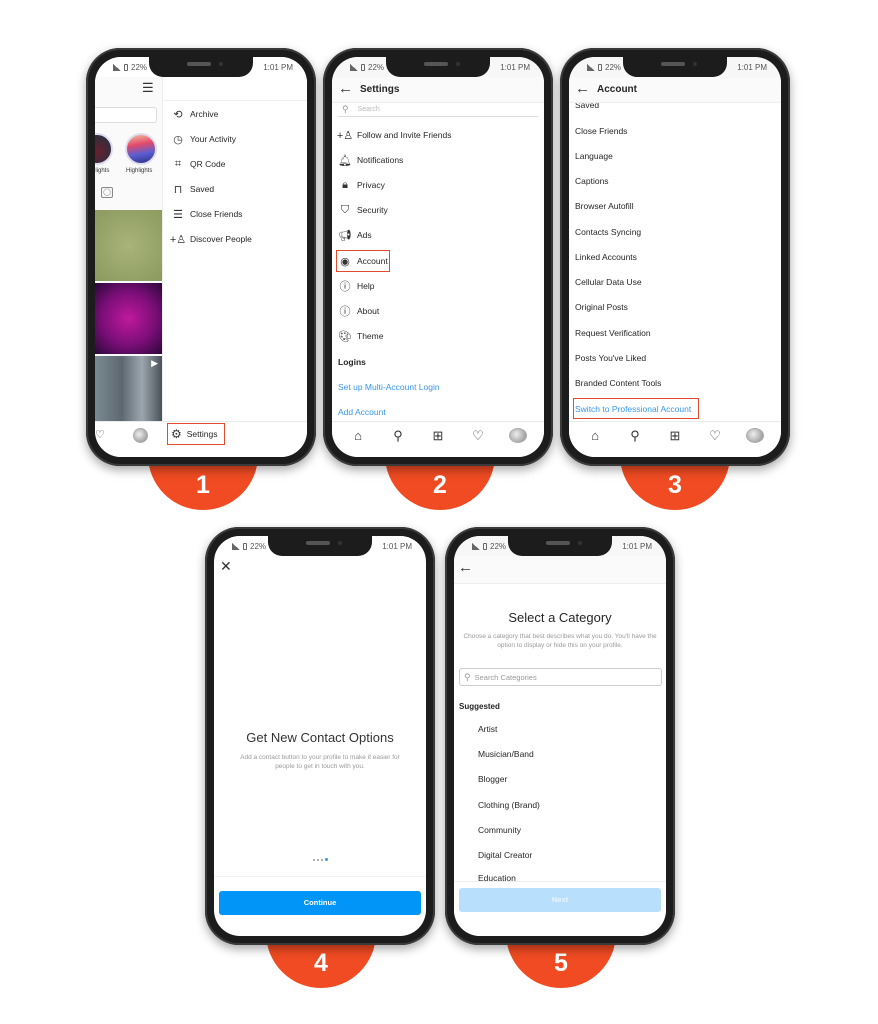 The width and height of the screenshot is (878, 1024). What do you see at coordinates (440, 485) in the screenshot?
I see `step-number: 2` at bounding box center [440, 485].